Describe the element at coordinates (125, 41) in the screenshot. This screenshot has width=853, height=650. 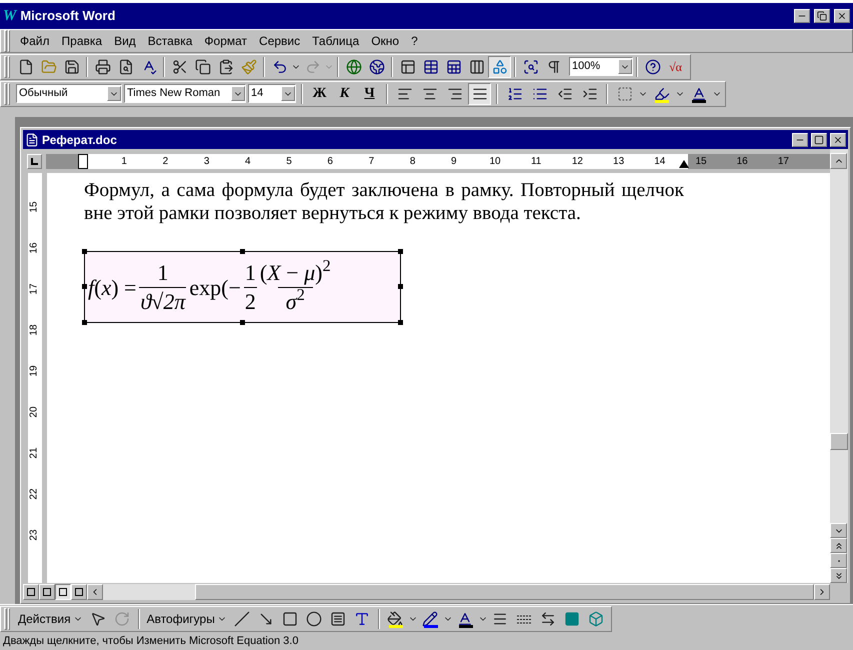
I see `menu-item: Вид` at that location.